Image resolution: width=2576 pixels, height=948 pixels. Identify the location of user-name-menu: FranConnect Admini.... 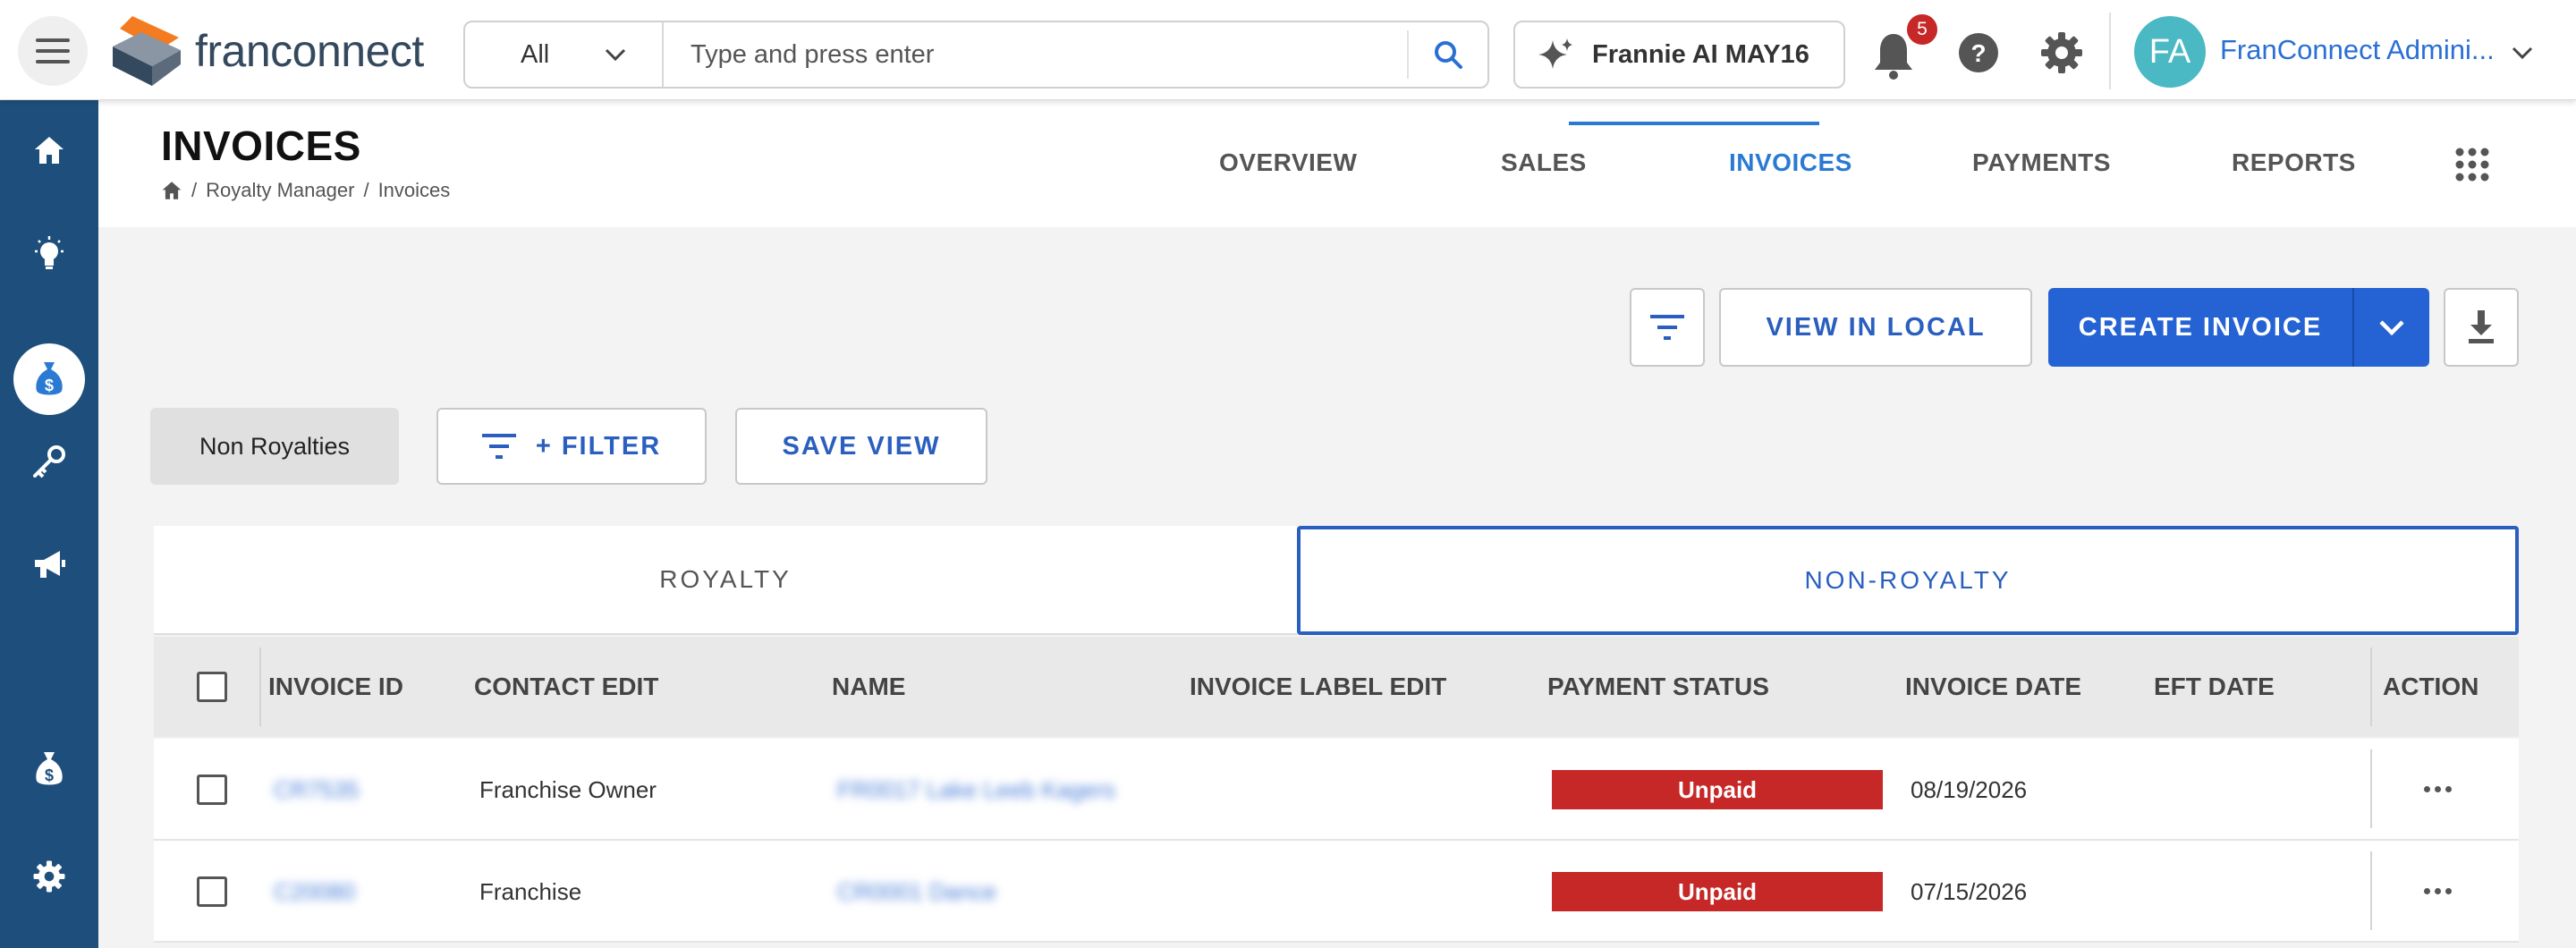
(2357, 50).